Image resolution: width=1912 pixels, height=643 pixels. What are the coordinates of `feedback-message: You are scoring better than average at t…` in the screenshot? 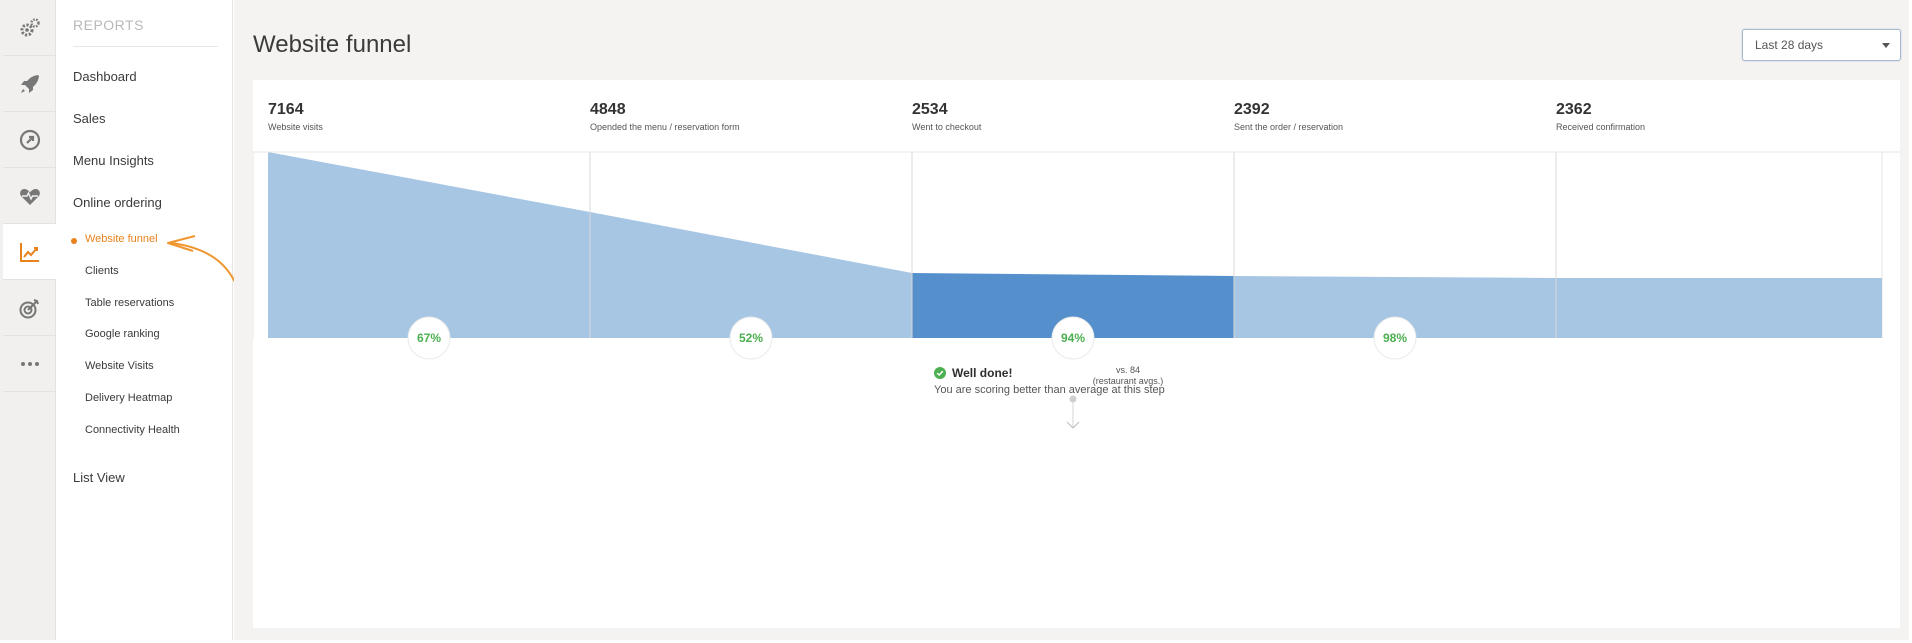 It's located at (1049, 390).